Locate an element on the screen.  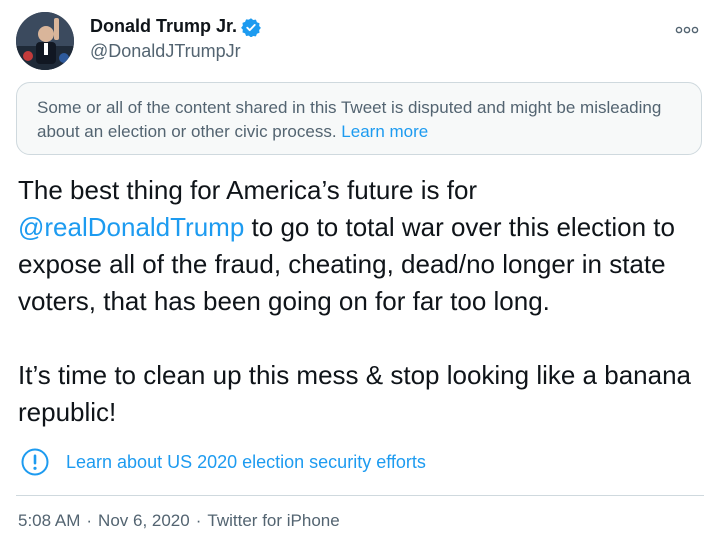
avatar-photo-icon is located at coordinates (45, 41).